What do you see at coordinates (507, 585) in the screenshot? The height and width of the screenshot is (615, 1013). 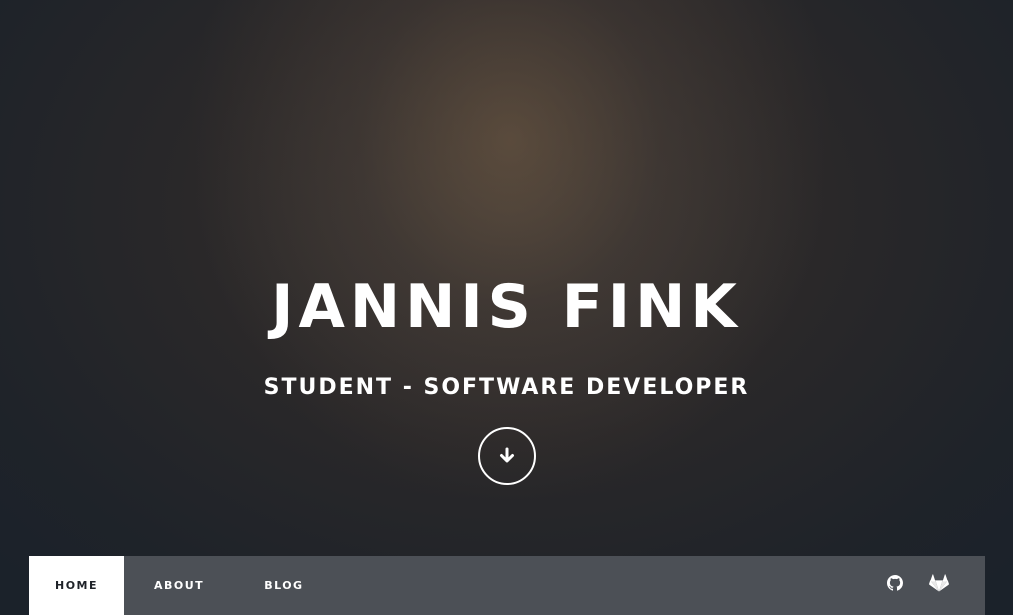 I see `main-navbar: HOME ABOUT BLOG` at bounding box center [507, 585].